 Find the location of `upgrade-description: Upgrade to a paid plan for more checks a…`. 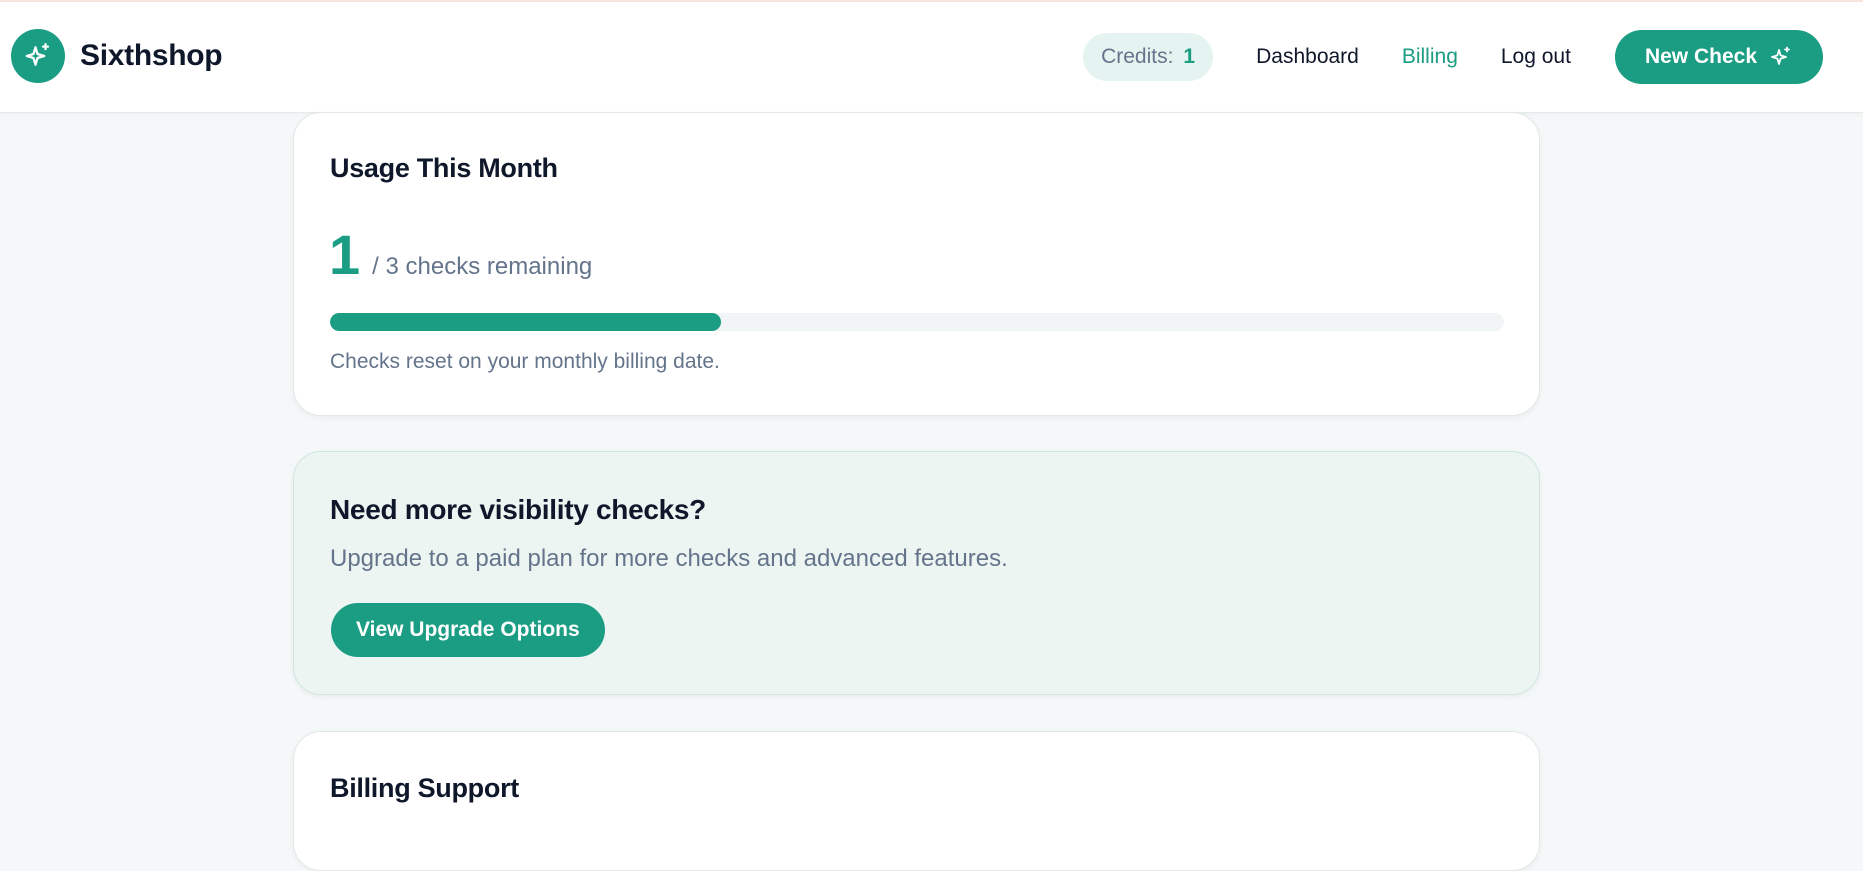

upgrade-description: Upgrade to a paid plan for more checks a… is located at coordinates (669, 558).